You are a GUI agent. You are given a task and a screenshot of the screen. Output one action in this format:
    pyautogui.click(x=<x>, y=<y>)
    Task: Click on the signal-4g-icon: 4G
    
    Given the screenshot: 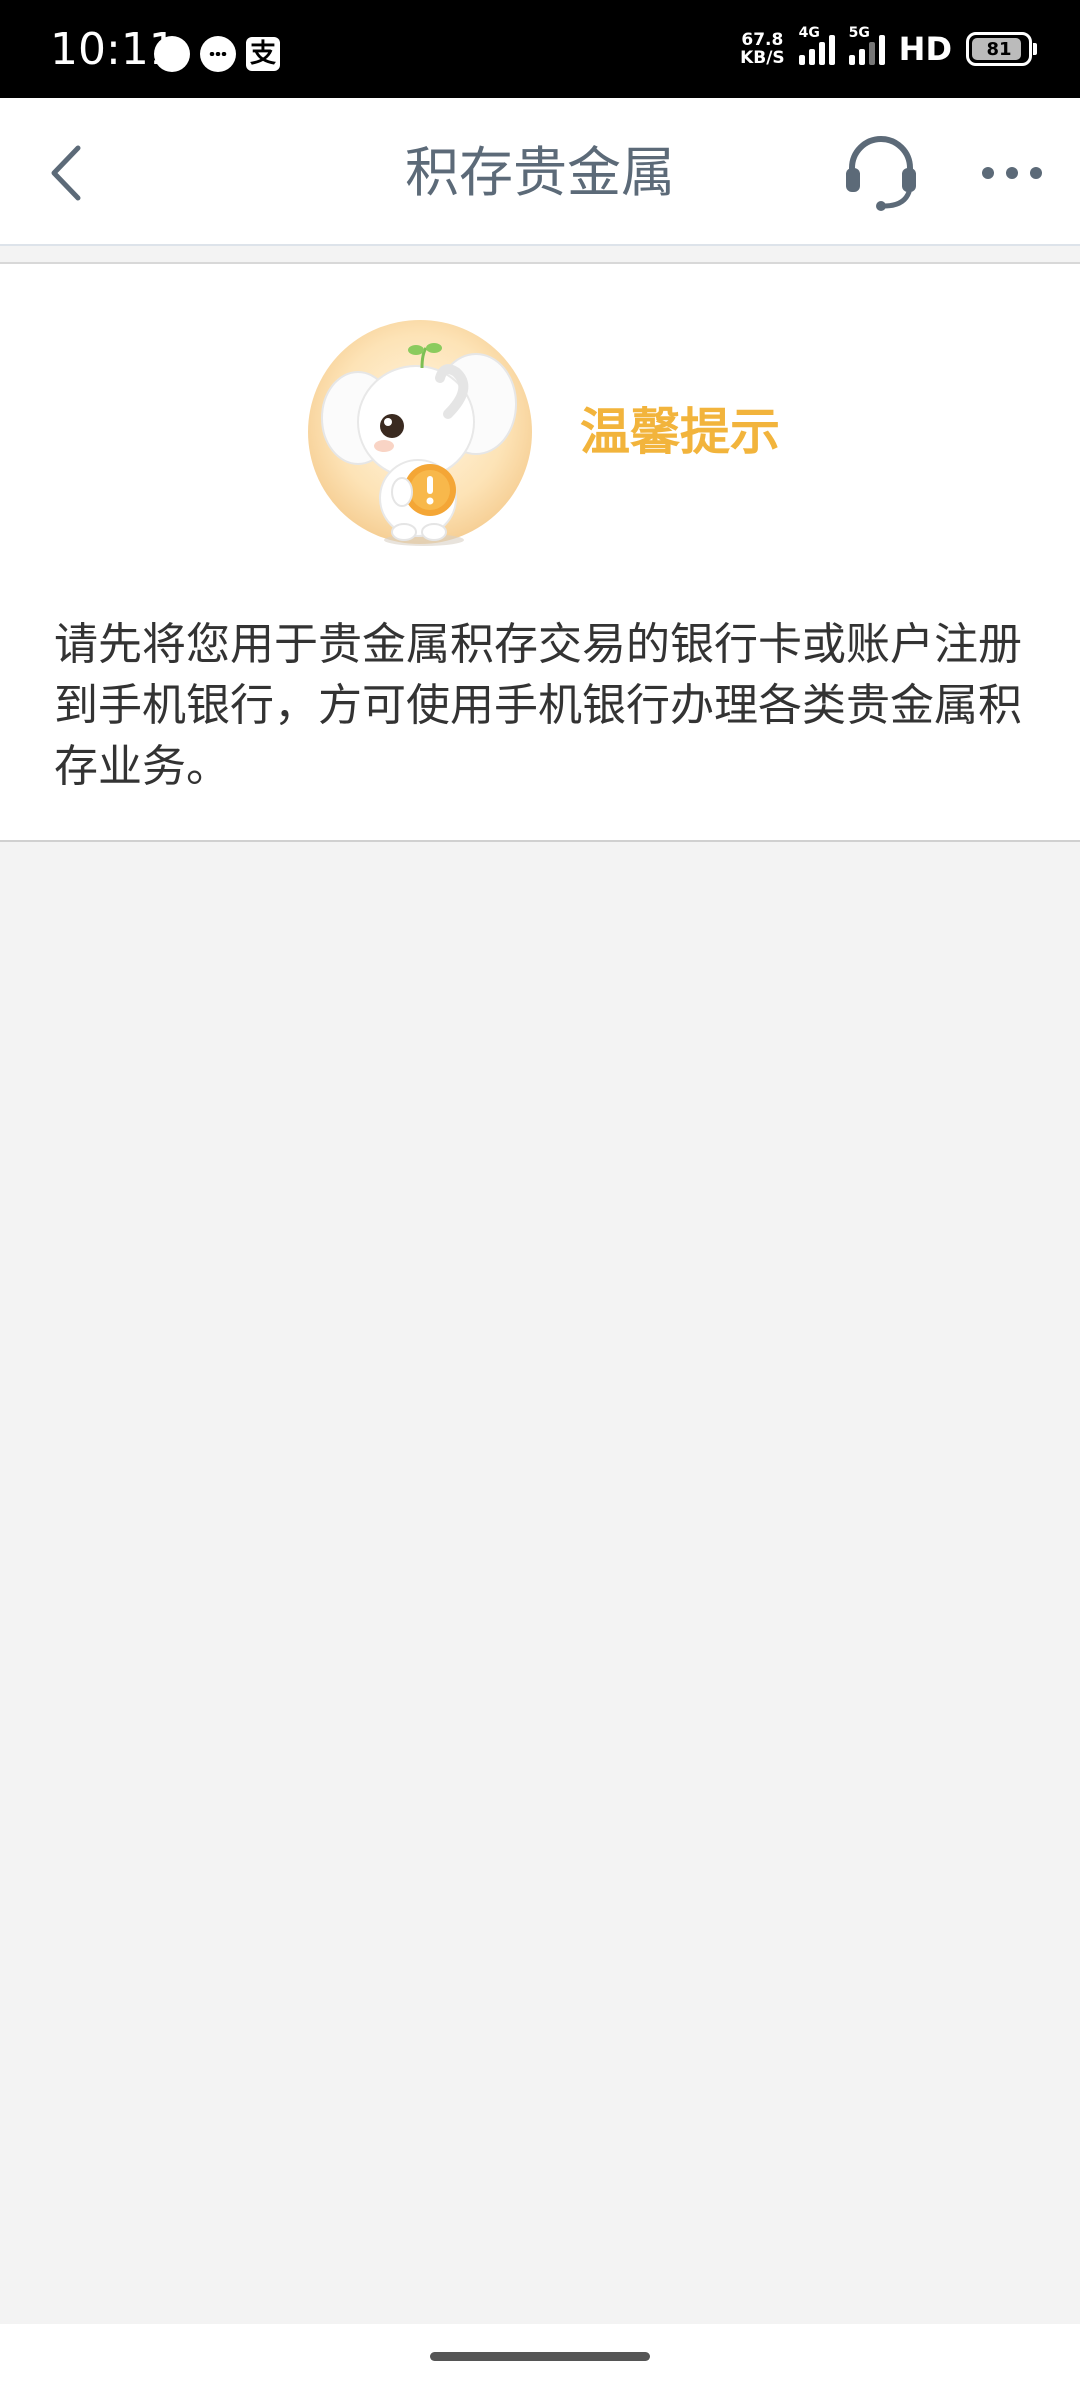 What is the action you would take?
    pyautogui.click(x=816, y=45)
    